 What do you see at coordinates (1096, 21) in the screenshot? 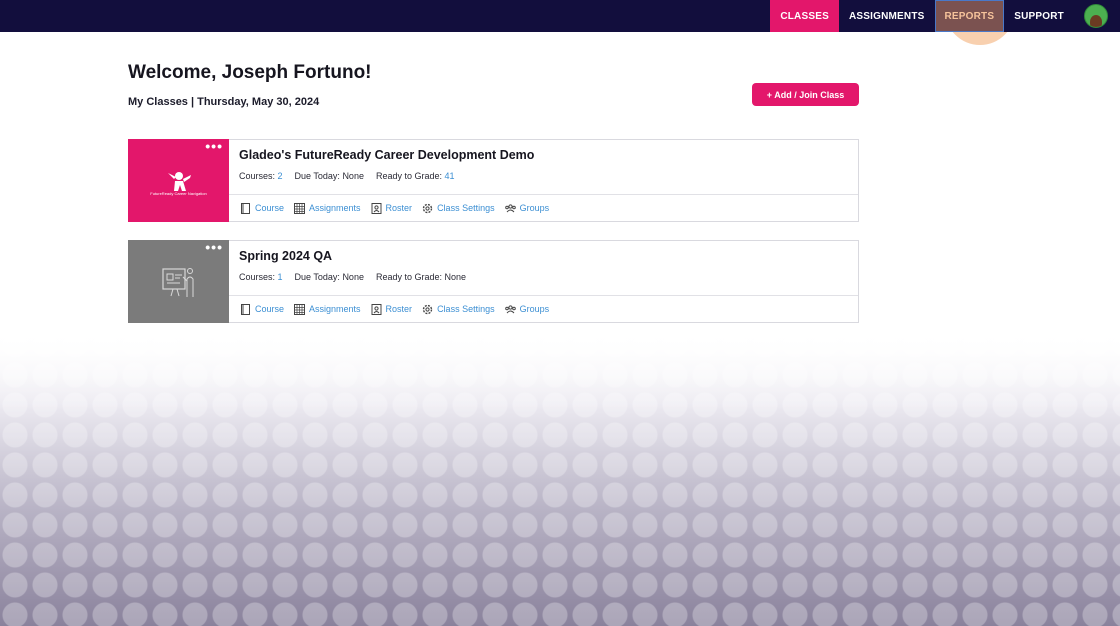
I see `avatar-face-icon` at bounding box center [1096, 21].